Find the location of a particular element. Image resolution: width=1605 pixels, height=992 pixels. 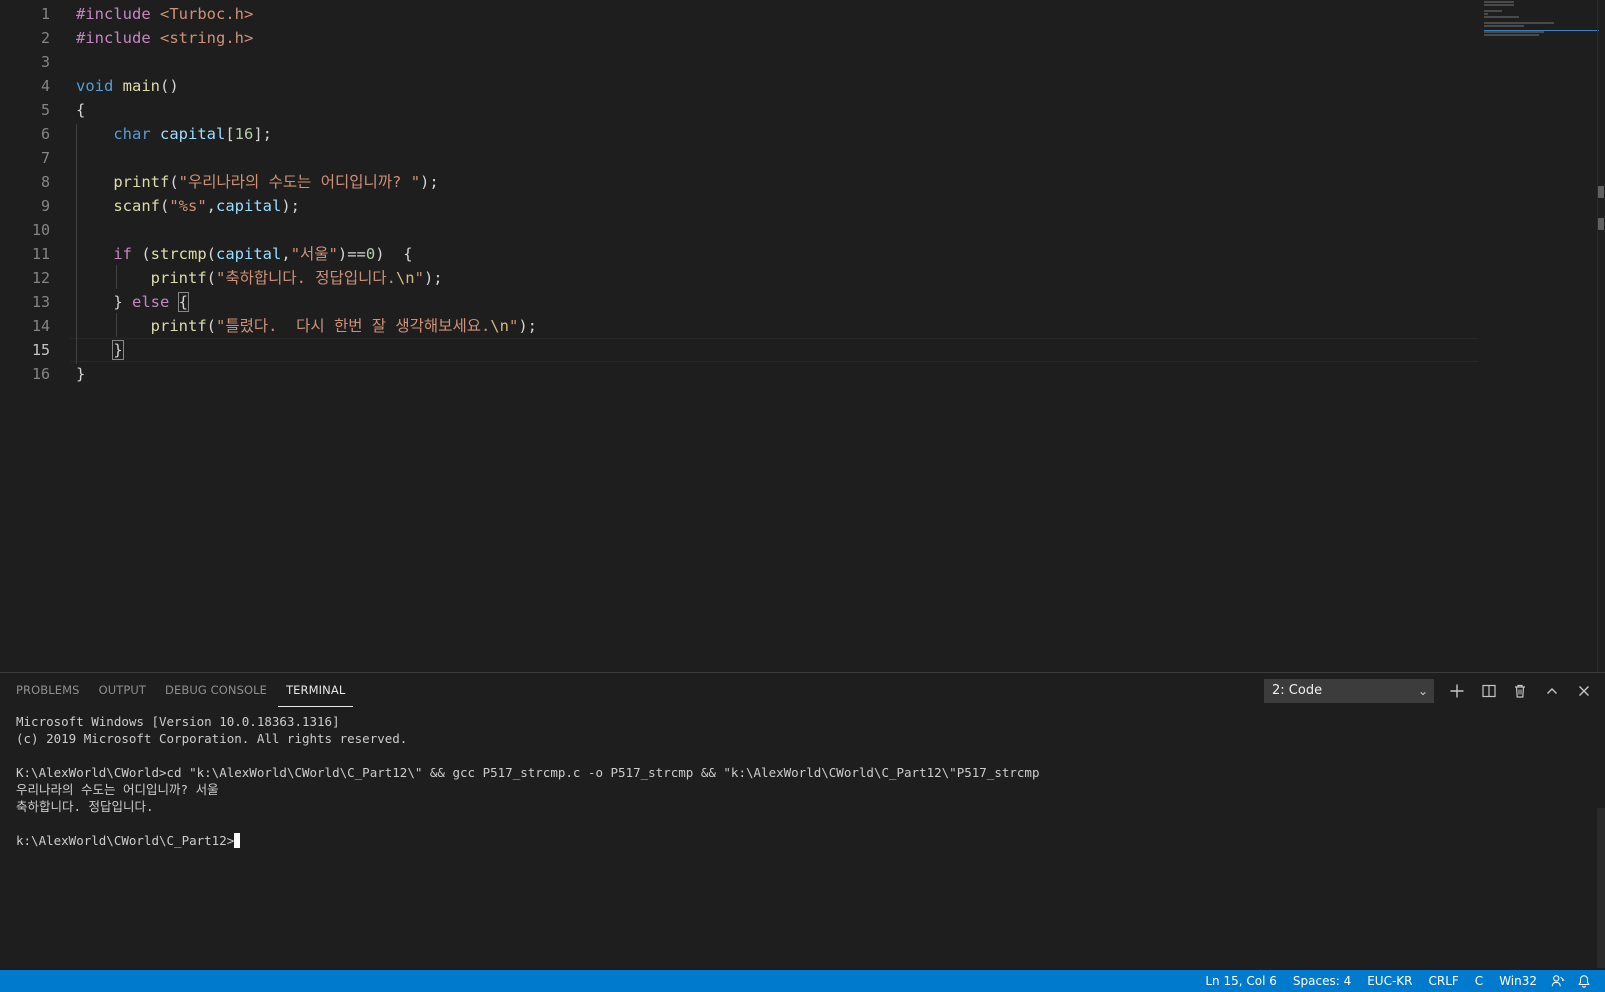

split-terminal-button is located at coordinates (1489, 691).